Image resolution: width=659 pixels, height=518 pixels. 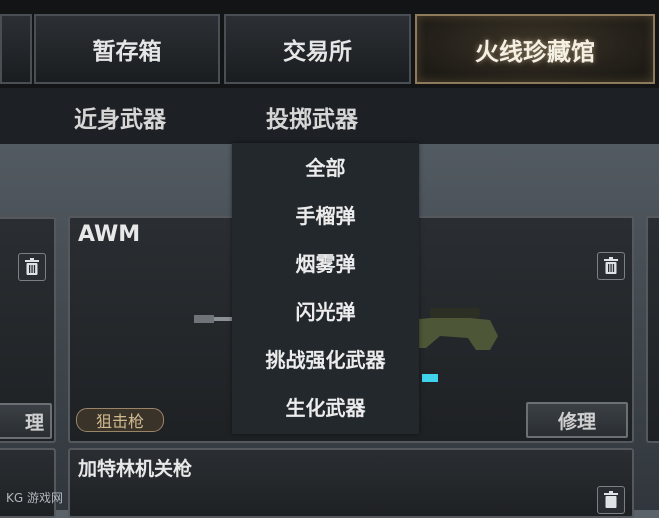 I want to click on dropdown-item-bio: 生化武器, so click(x=325, y=406).